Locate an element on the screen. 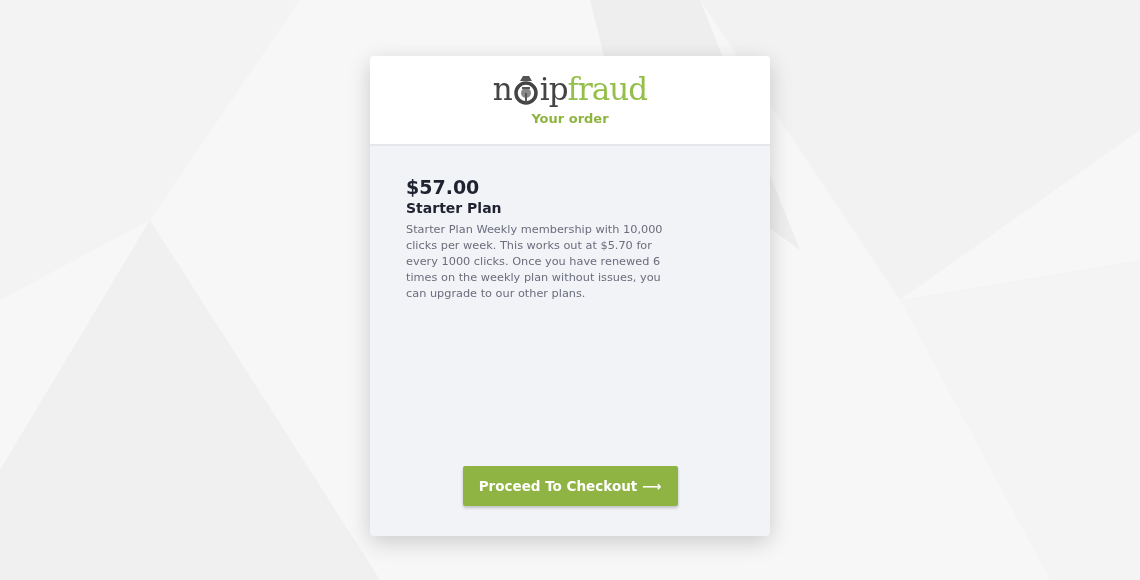  logo-text: n is located at coordinates (502, 89).